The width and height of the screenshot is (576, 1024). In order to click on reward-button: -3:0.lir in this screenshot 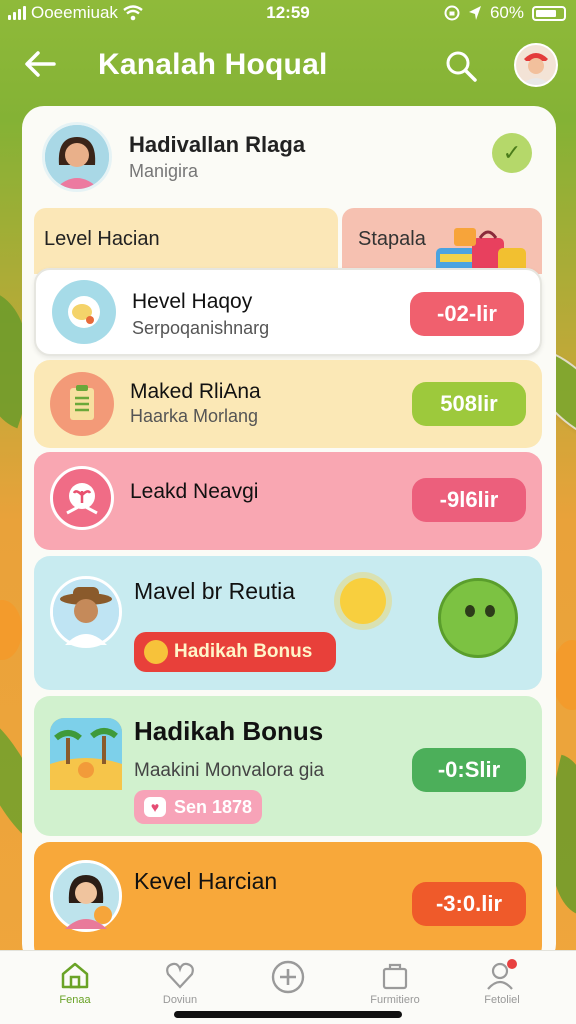, I will do `click(469, 904)`.